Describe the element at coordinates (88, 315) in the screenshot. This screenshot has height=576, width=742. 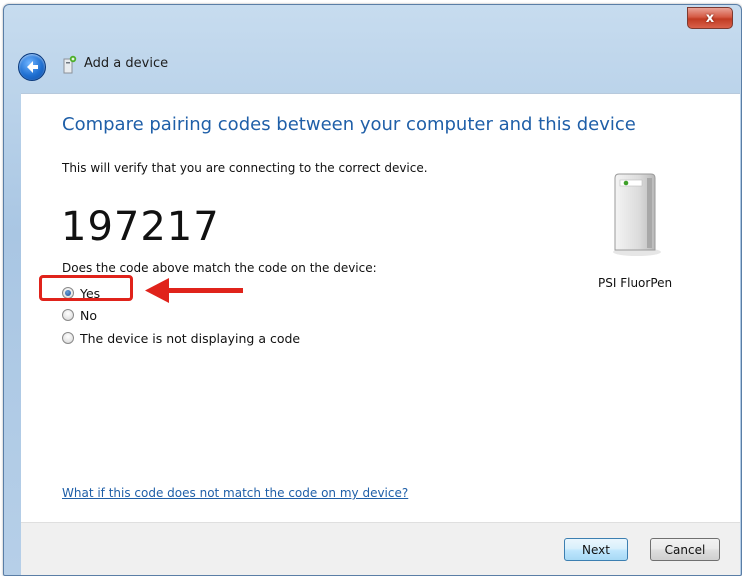
I see `radio-label-no: No` at that location.